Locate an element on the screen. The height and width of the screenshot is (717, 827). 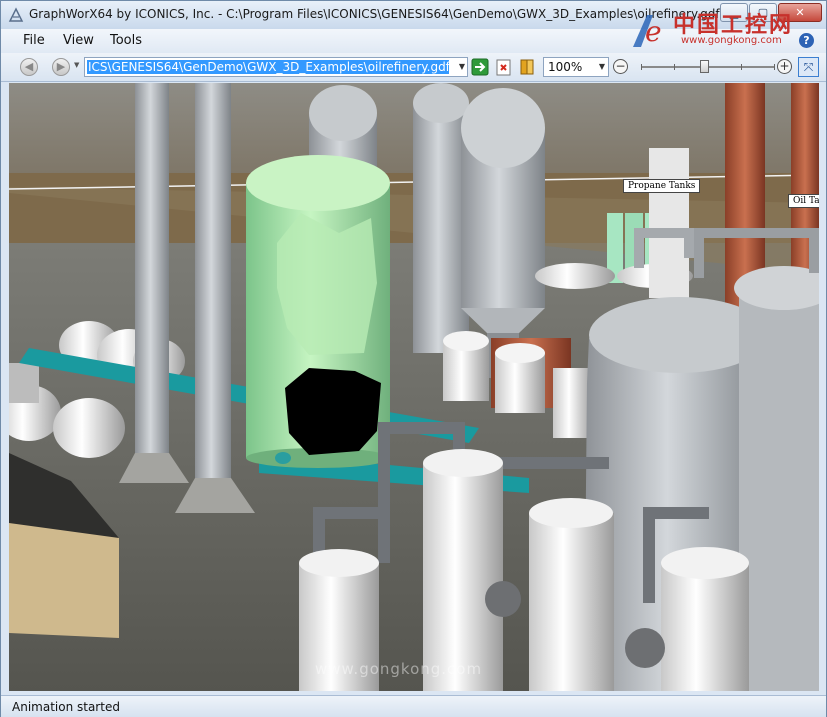
zoom-in-button: + is located at coordinates (784, 66).